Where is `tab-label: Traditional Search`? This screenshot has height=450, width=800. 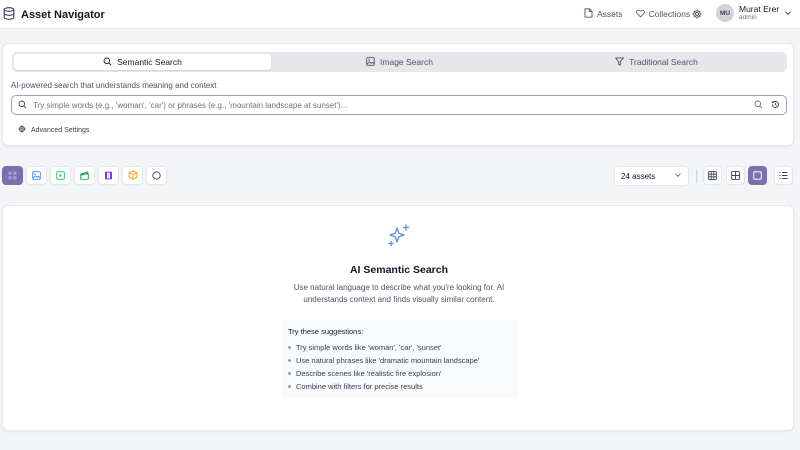
tab-label: Traditional Search is located at coordinates (663, 62).